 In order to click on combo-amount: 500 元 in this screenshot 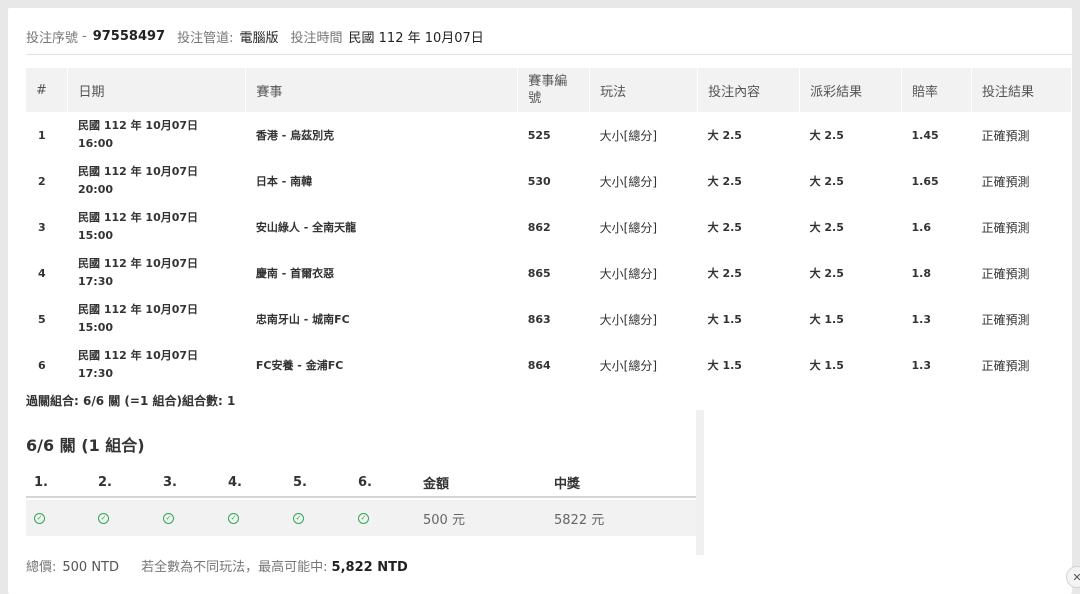, I will do `click(444, 520)`.